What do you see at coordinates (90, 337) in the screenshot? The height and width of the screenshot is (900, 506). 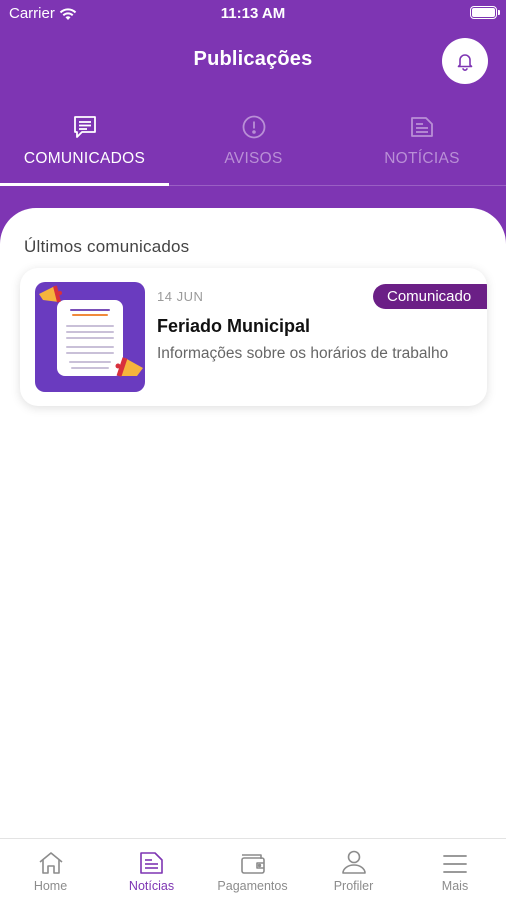 I see `announcement-thumbnail` at bounding box center [90, 337].